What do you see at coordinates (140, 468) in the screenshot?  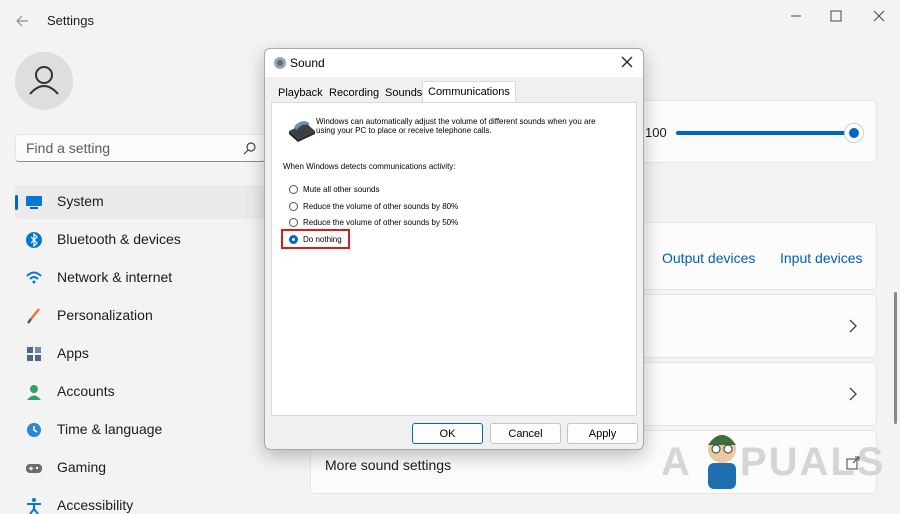 I see `sidebar-item-gaming: Gaming` at bounding box center [140, 468].